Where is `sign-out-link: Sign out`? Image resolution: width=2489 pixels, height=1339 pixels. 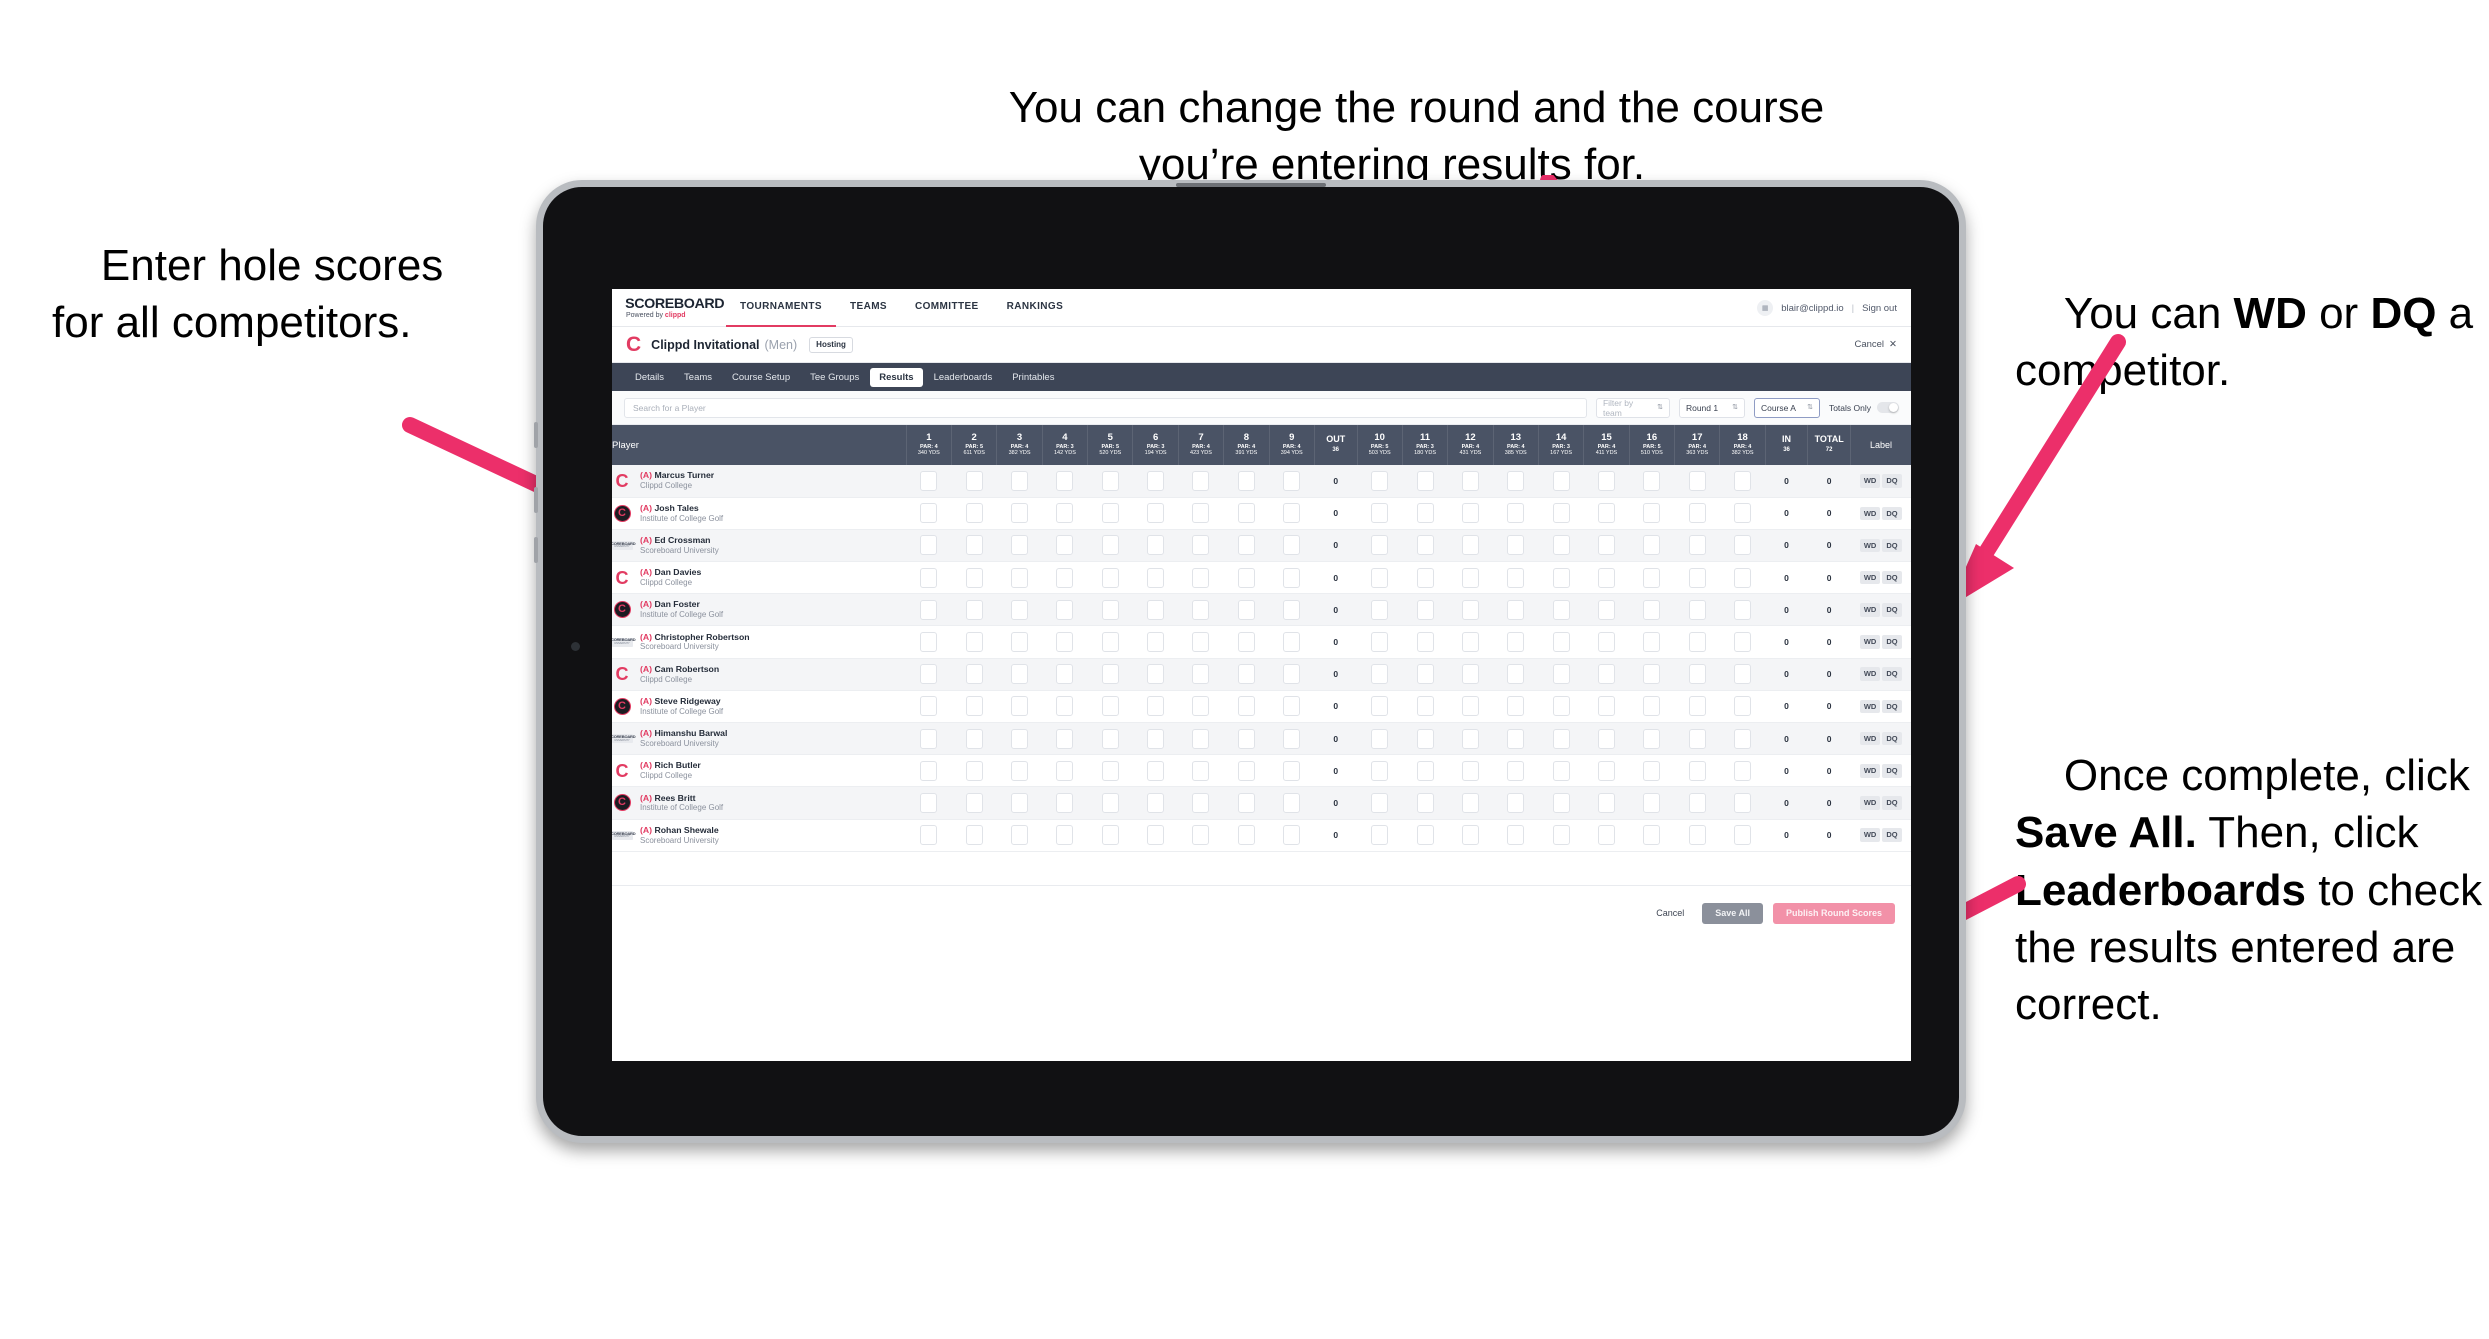
sign-out-link: Sign out is located at coordinates (1879, 308).